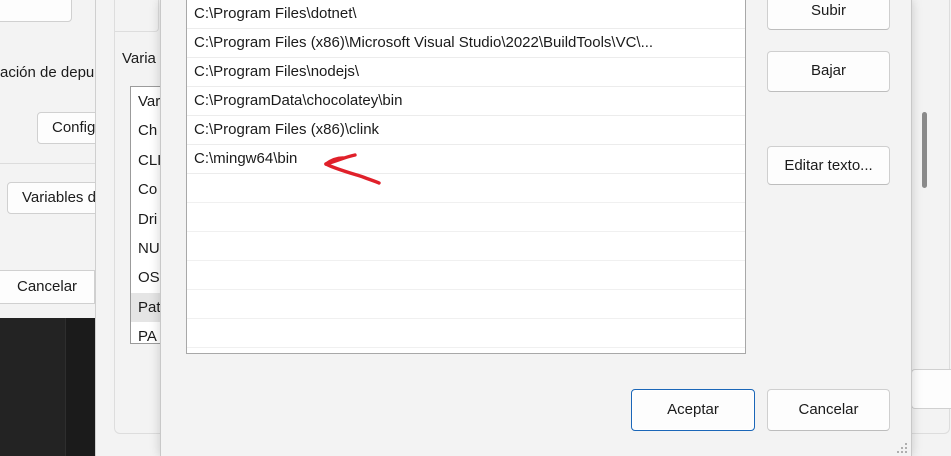 The image size is (951, 456). Describe the element at coordinates (828, 71) in the screenshot. I see `move-down-button: Bajar` at that location.